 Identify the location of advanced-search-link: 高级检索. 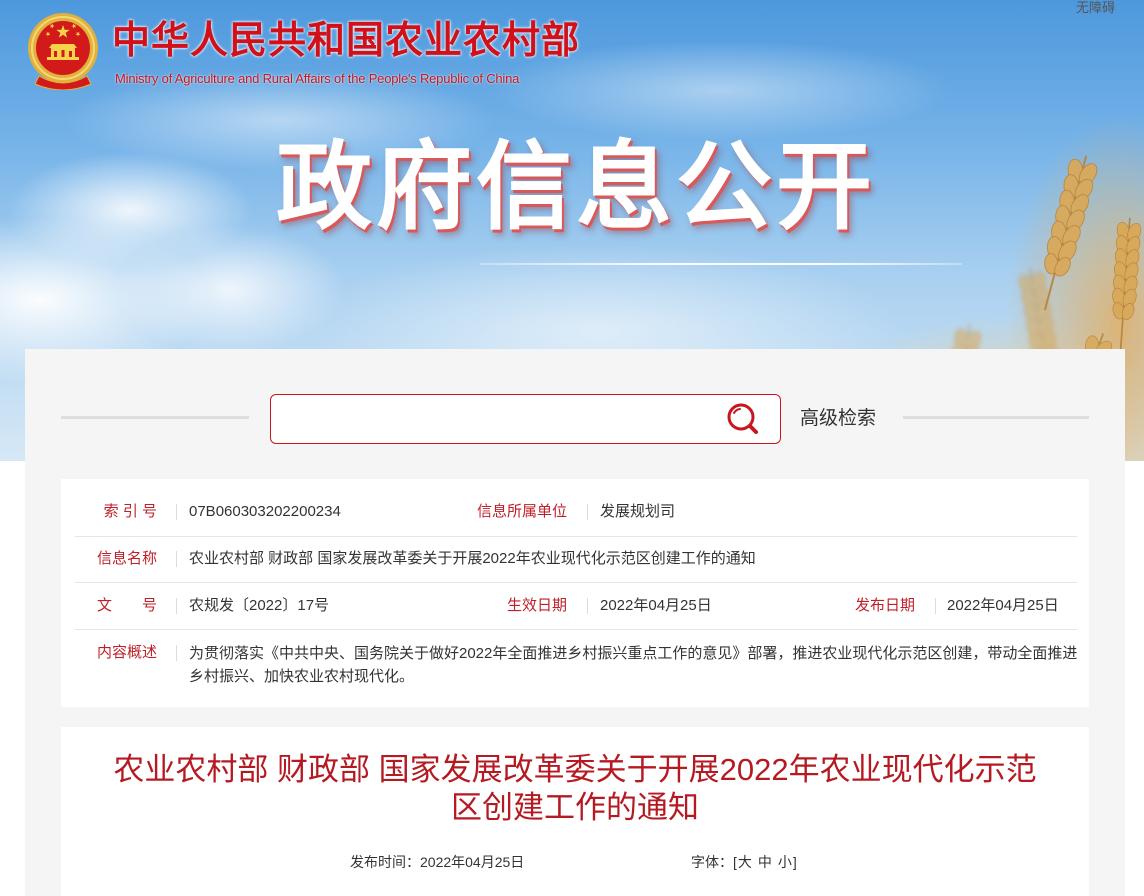
(838, 419).